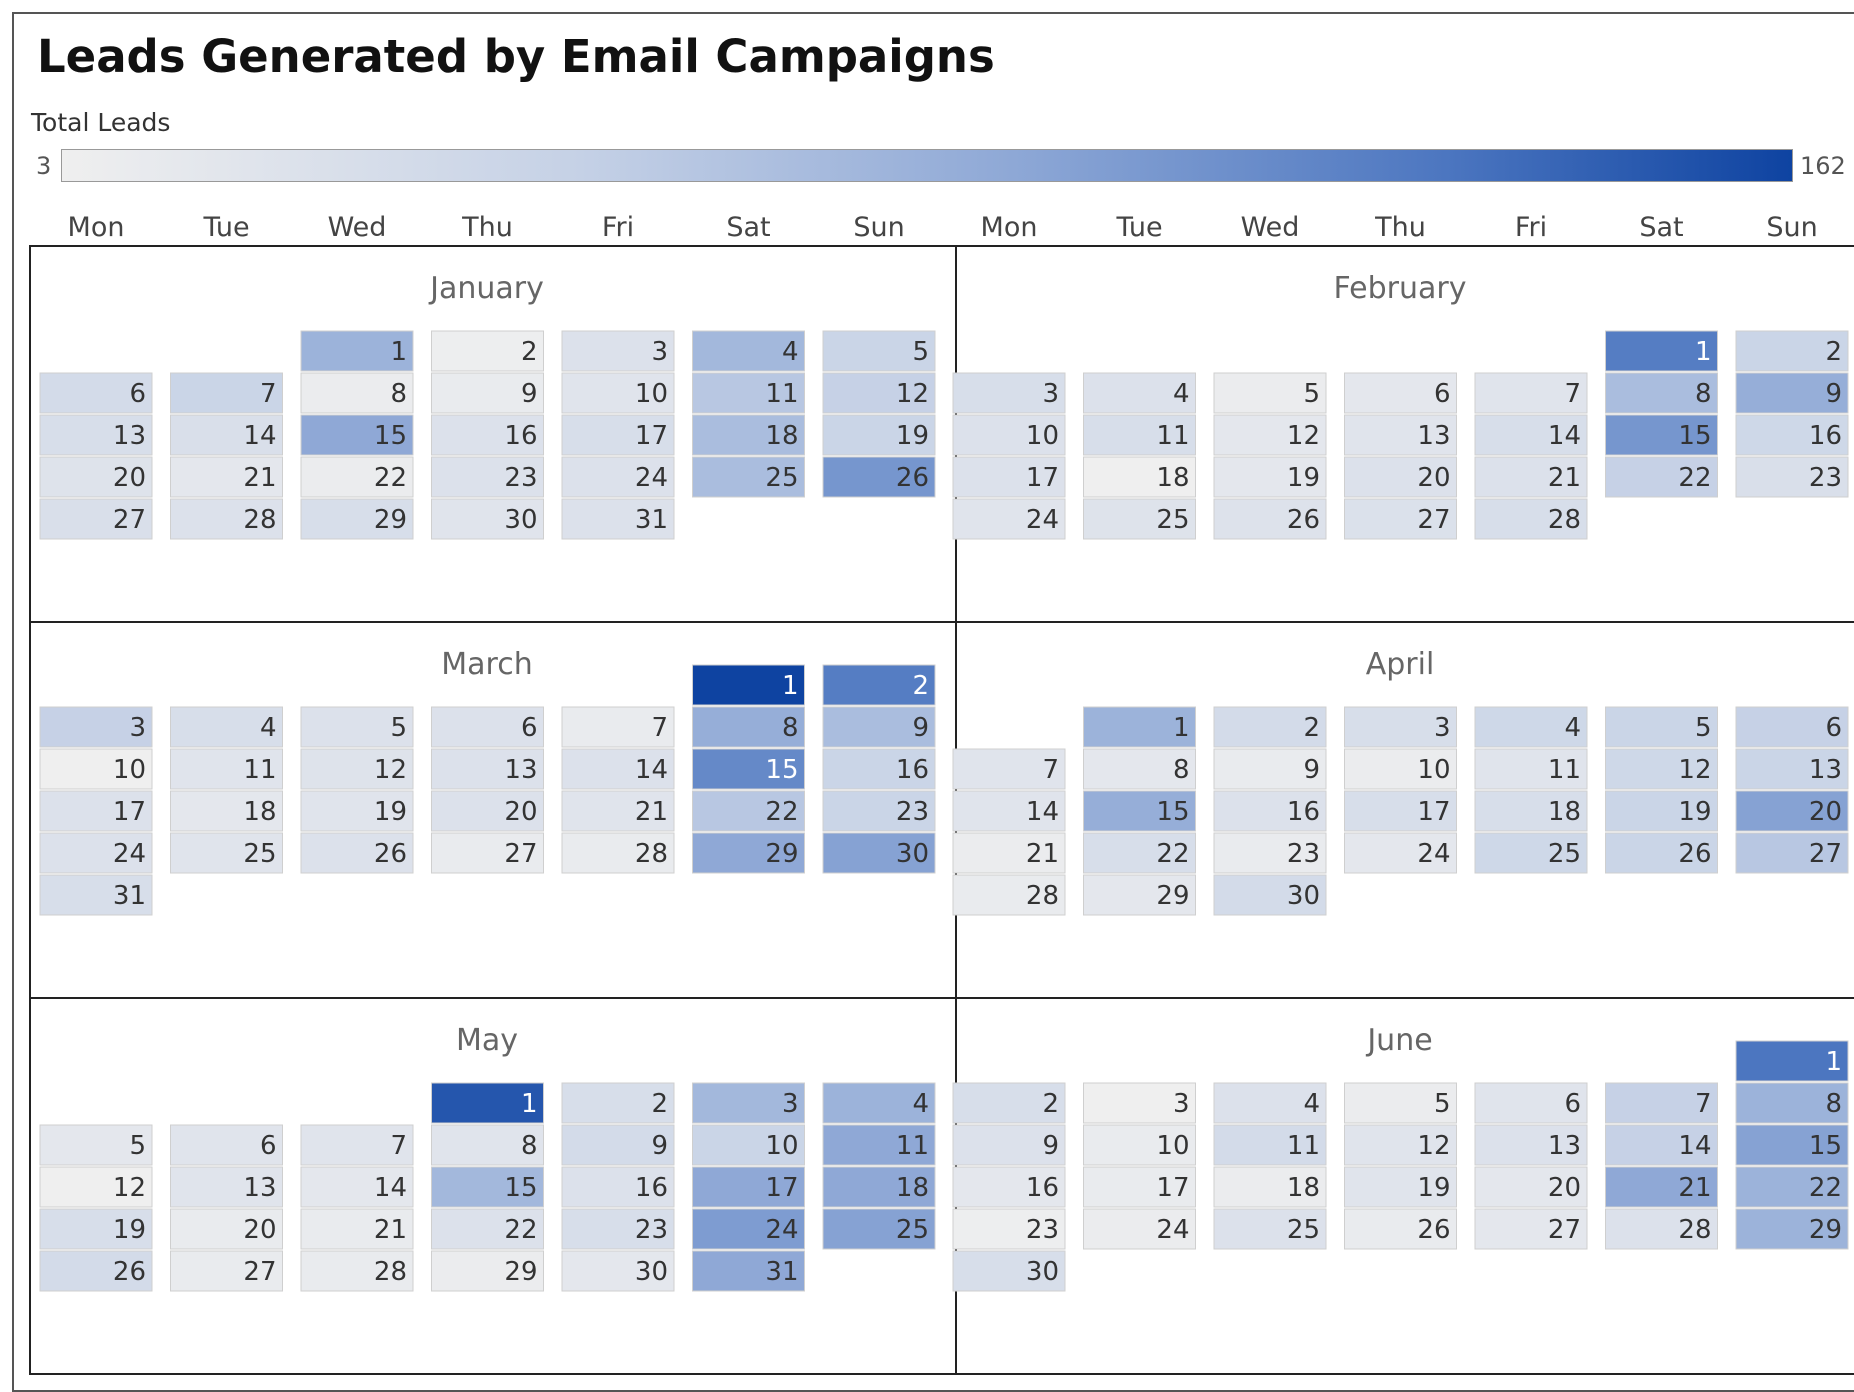  I want to click on day-number: 29, so click(1172, 896).